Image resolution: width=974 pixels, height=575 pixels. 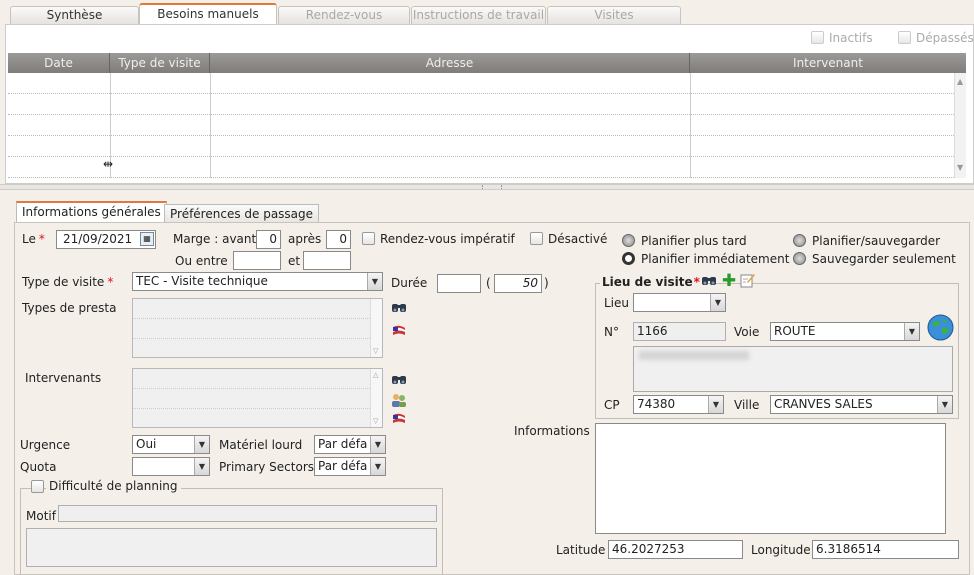 I want to click on users-icon, so click(x=399, y=400).